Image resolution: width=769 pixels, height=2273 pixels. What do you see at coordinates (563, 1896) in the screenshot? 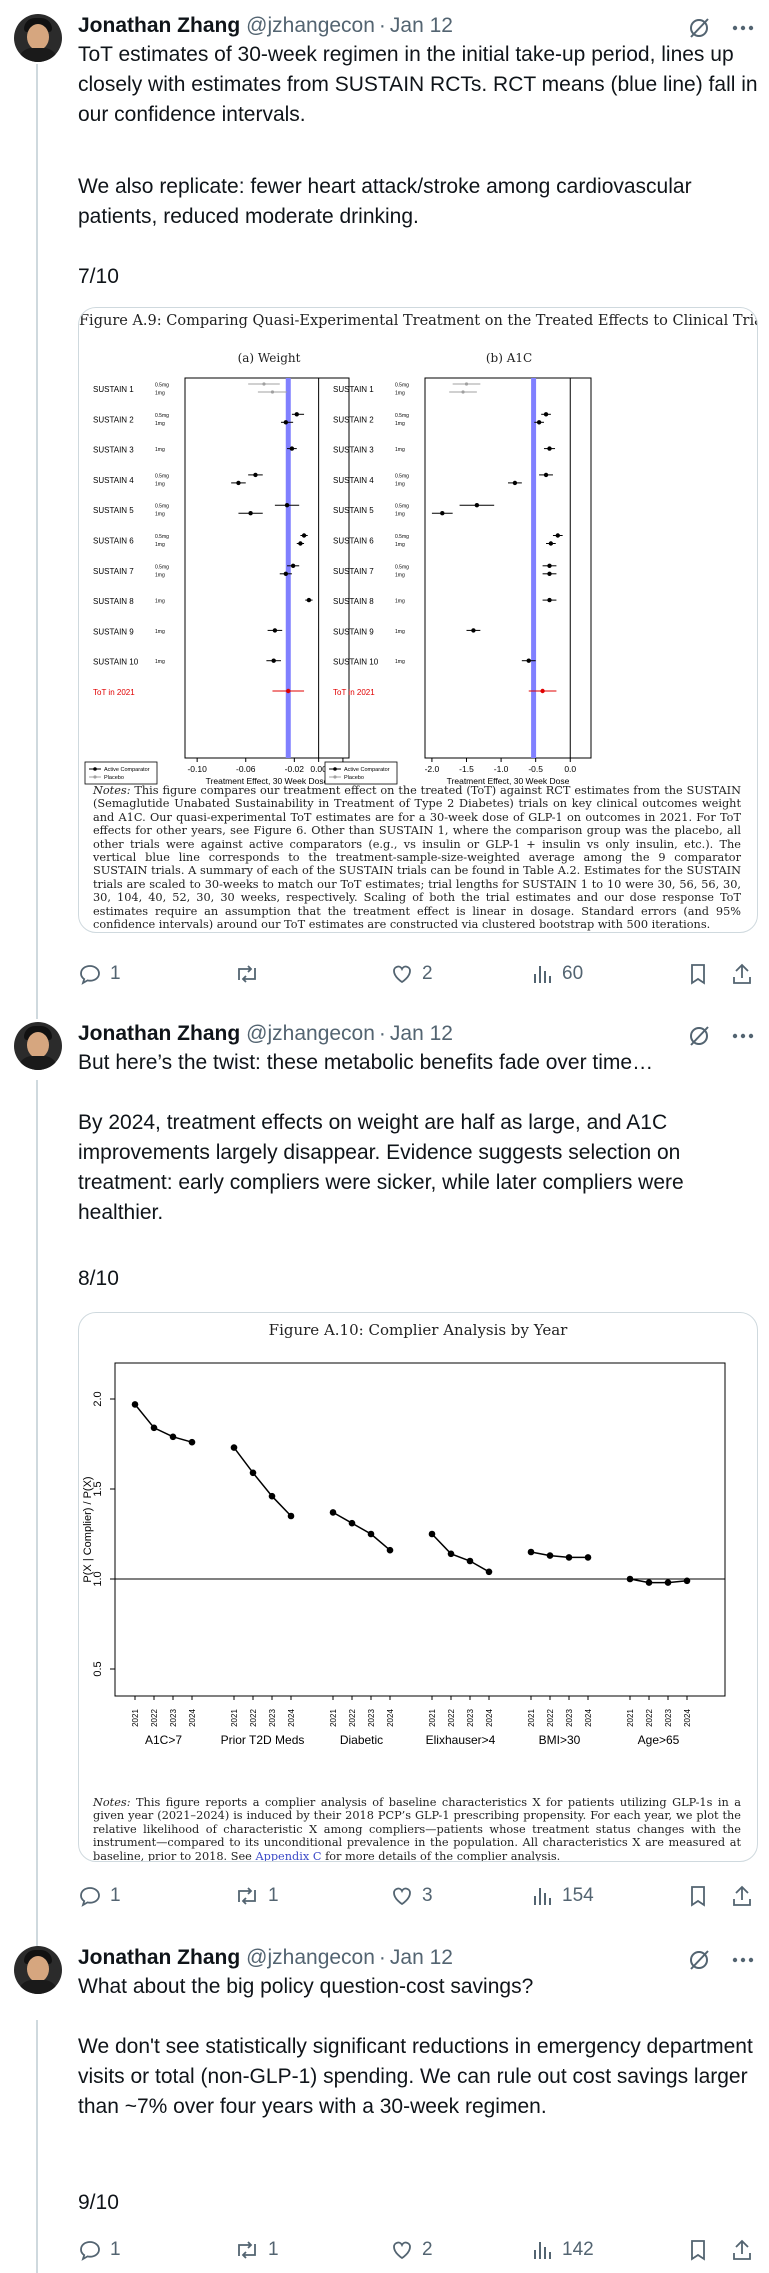
I see `views-button: 154` at bounding box center [563, 1896].